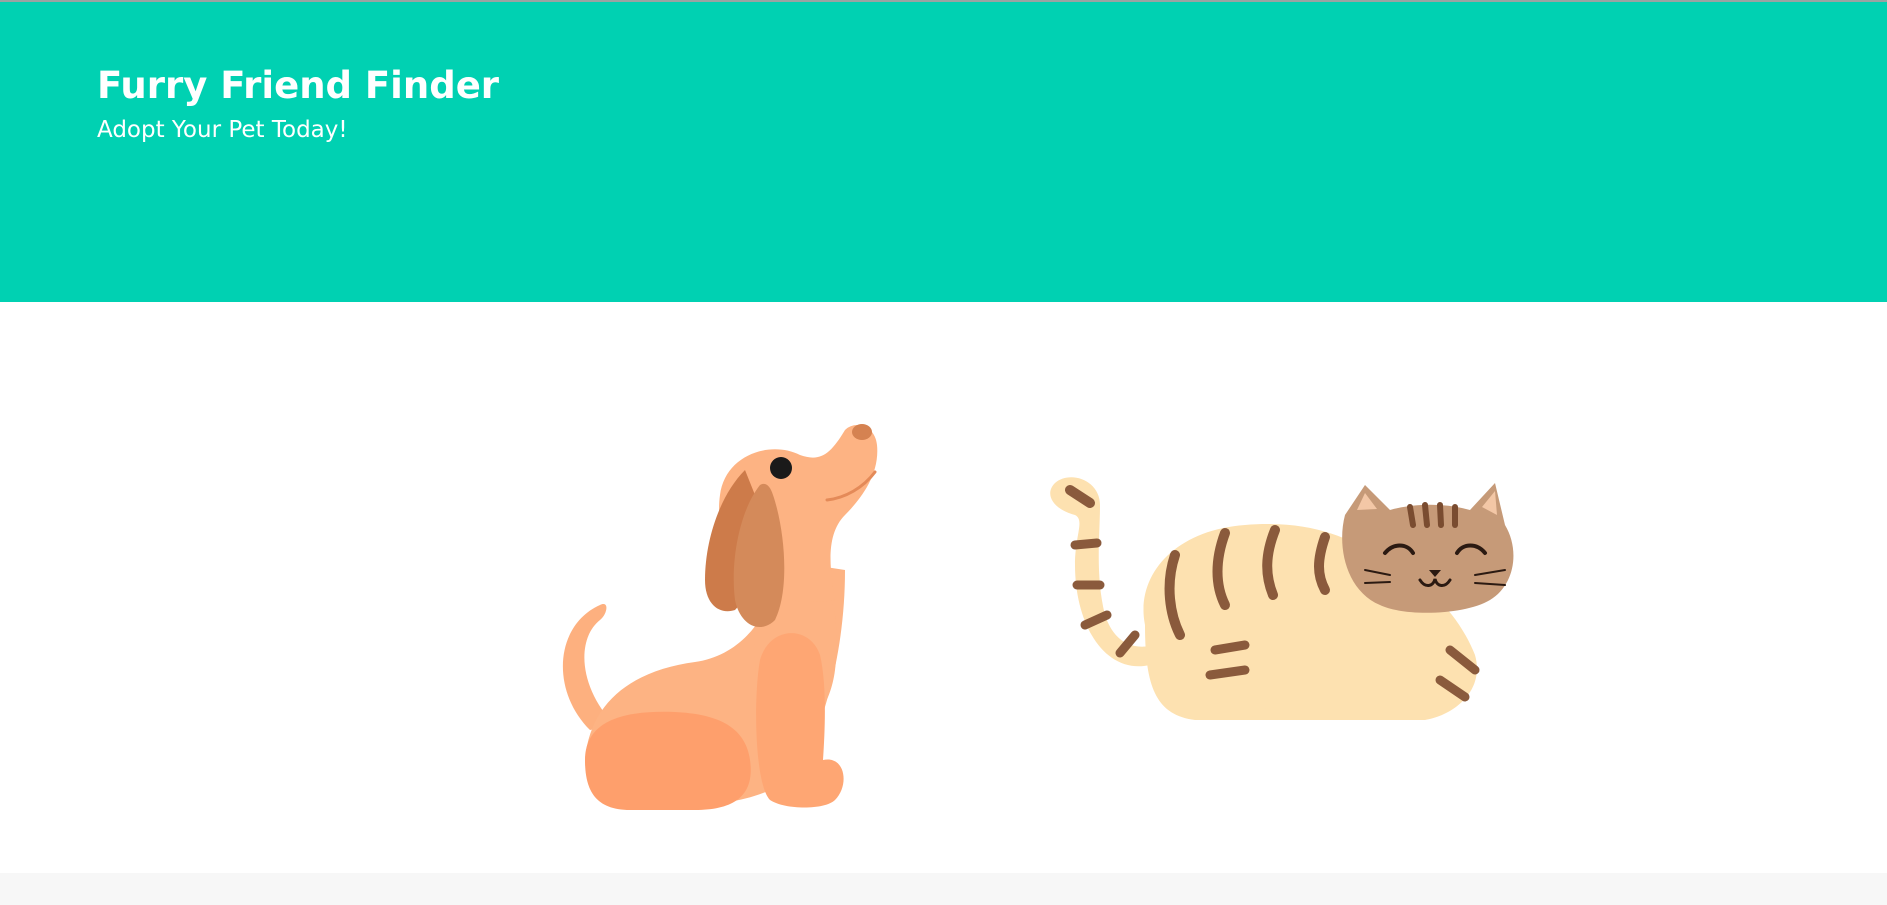 Image resolution: width=1887 pixels, height=905 pixels. Describe the element at coordinates (720, 617) in the screenshot. I see `dog-illustration` at that location.